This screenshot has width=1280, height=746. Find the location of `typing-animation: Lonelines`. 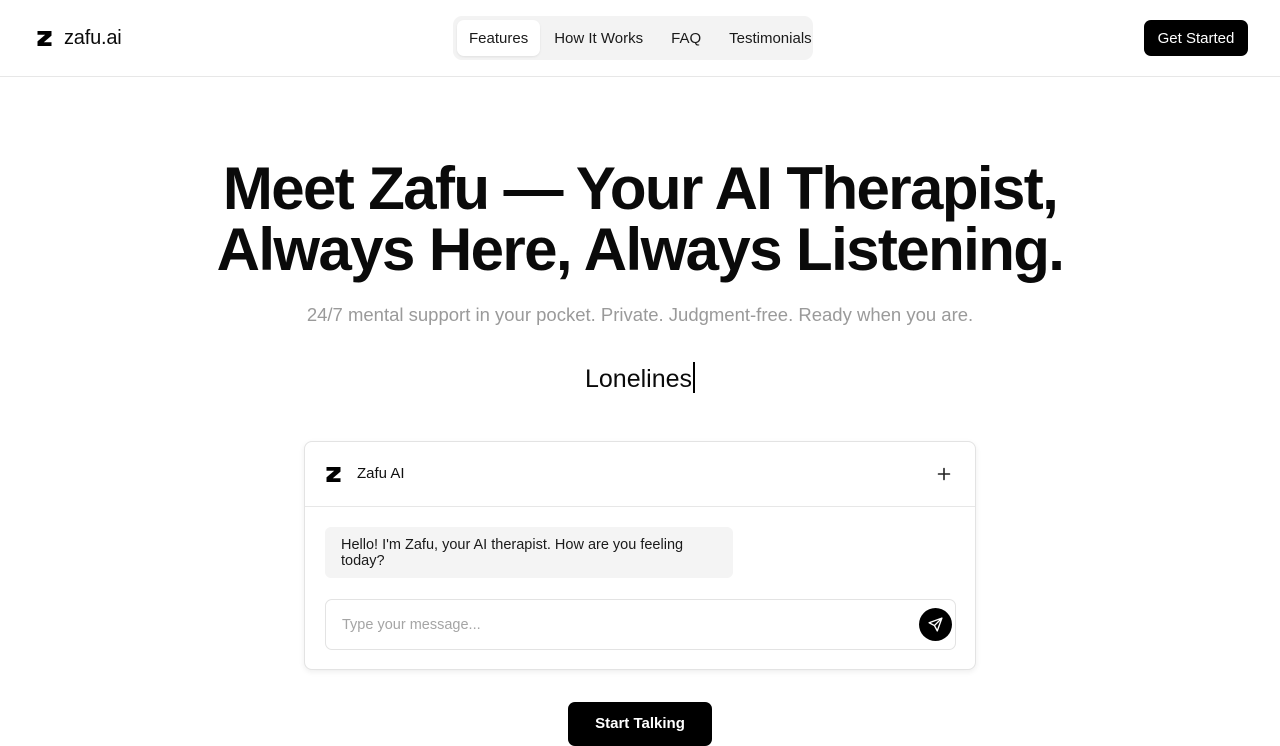

typing-animation: Lonelines is located at coordinates (640, 378).